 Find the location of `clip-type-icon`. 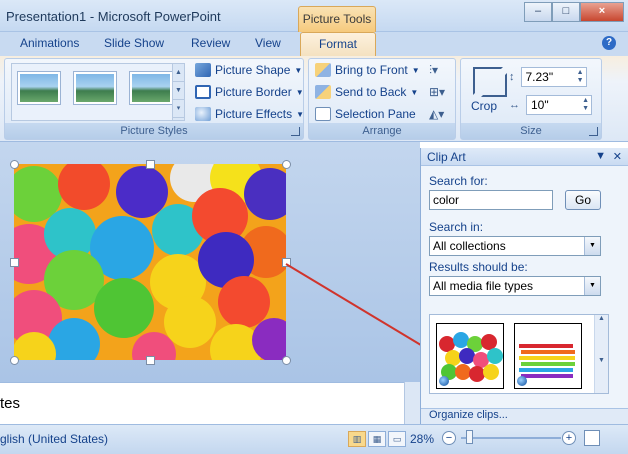

clip-type-icon is located at coordinates (444, 381).